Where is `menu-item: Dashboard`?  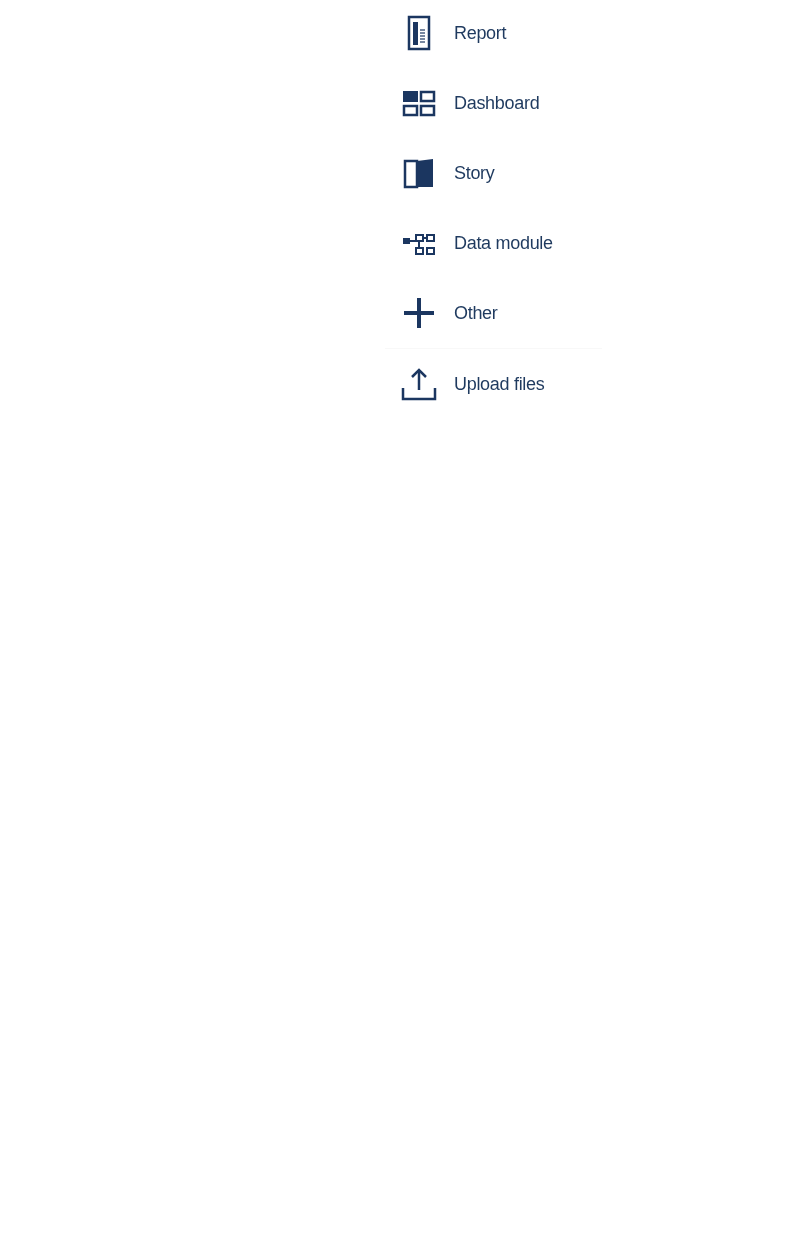 menu-item: Dashboard is located at coordinates (493, 103).